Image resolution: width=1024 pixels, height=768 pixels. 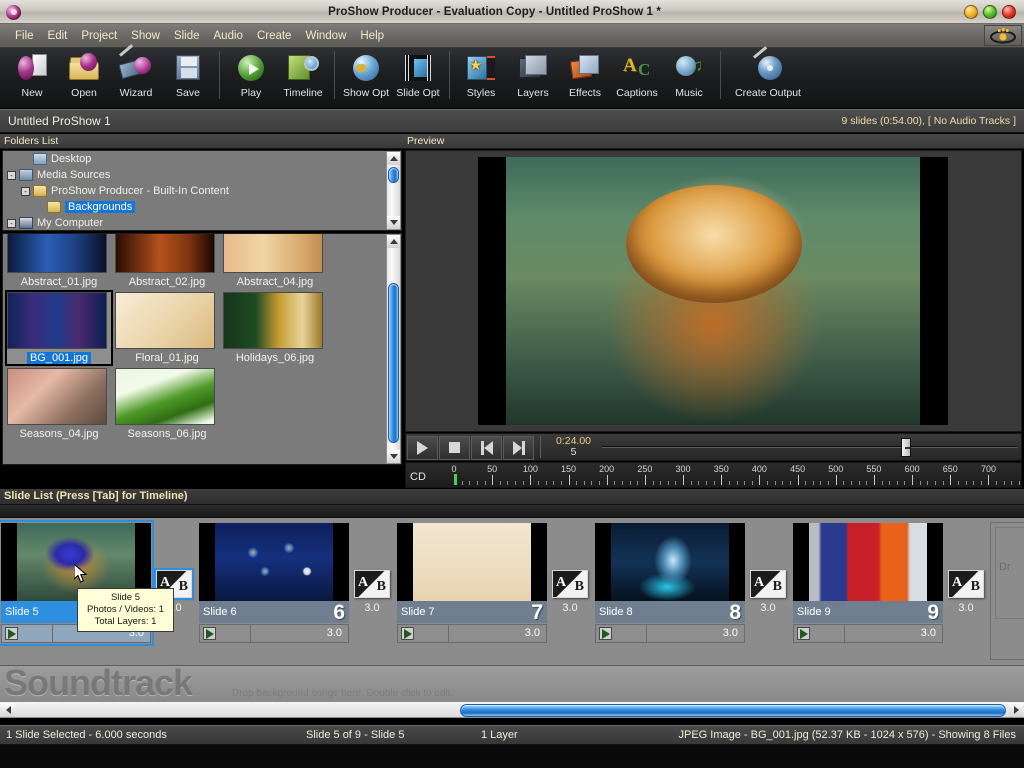 I want to click on toolbar-button-captions: A C Captions, so click(x=637, y=77).